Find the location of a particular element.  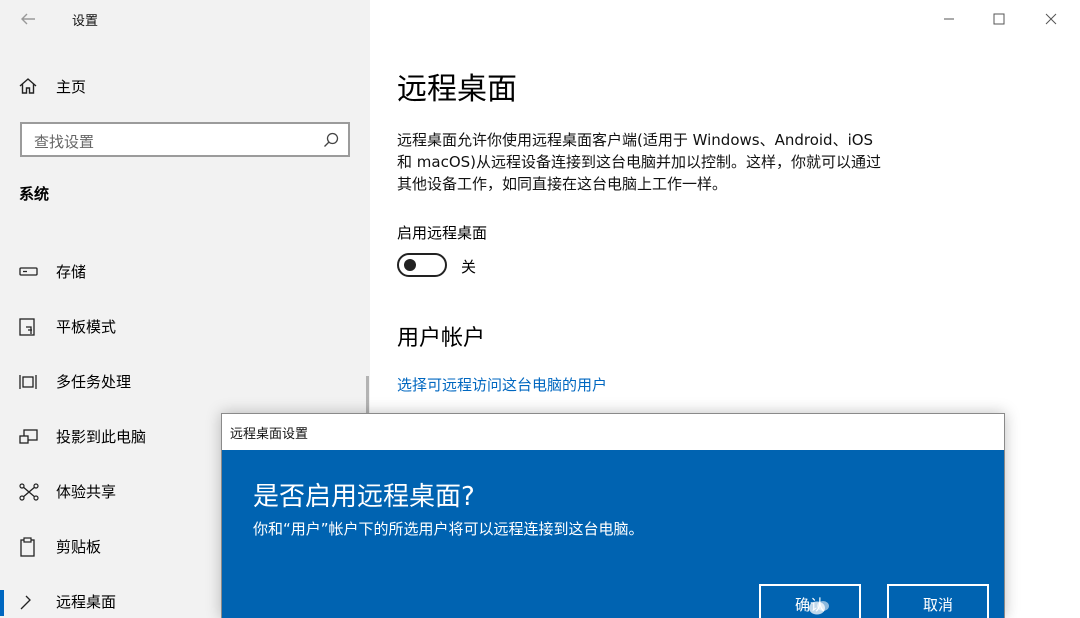

sidebar-item-label: 存储 is located at coordinates (71, 272).